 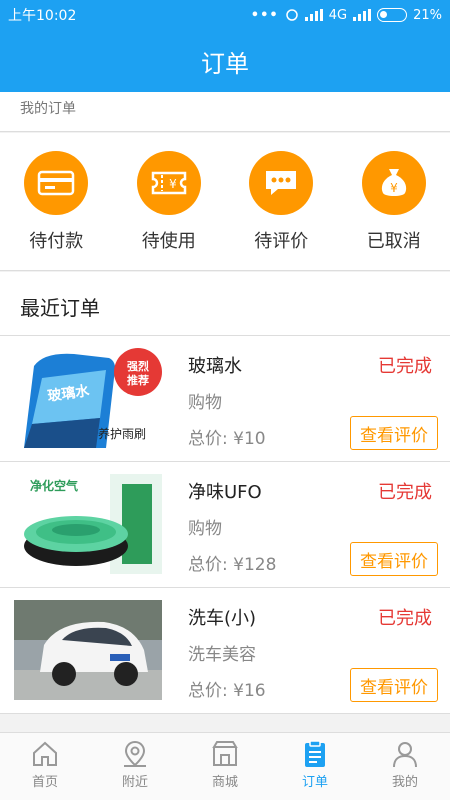 I want to click on money-bag-icon: ¥, so click(x=393, y=183).